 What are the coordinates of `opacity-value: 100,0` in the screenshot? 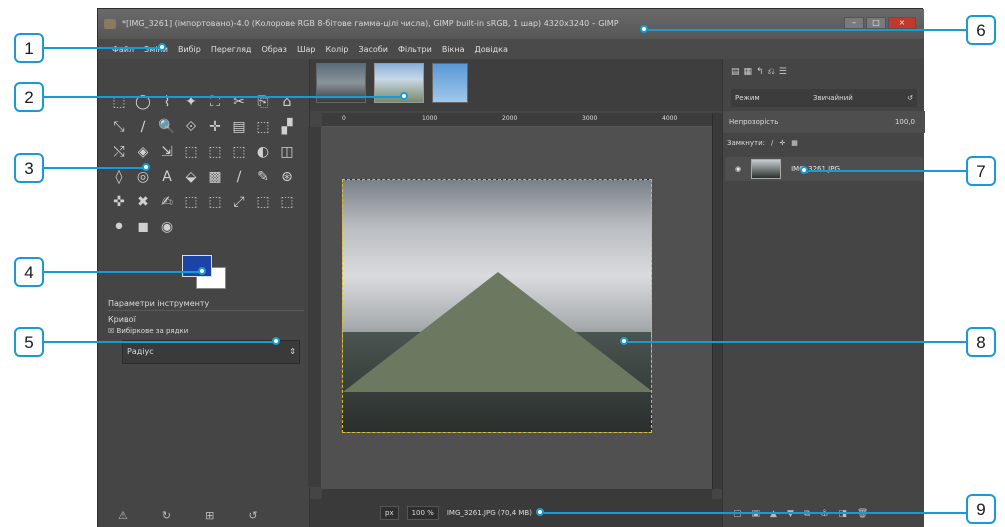 It's located at (905, 122).